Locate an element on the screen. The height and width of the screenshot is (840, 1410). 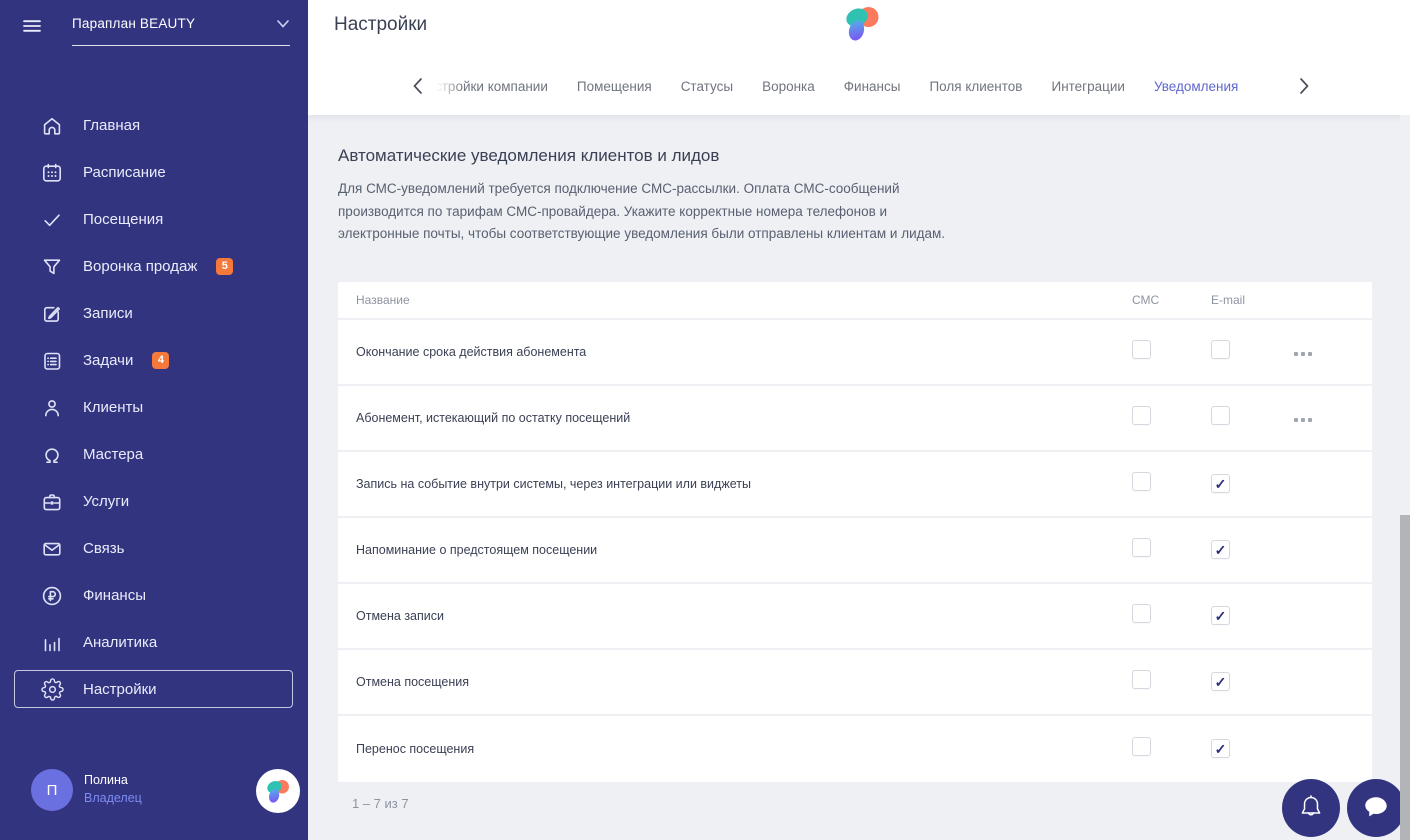
sidebar-item-finance: Финансы is located at coordinates (154, 595).